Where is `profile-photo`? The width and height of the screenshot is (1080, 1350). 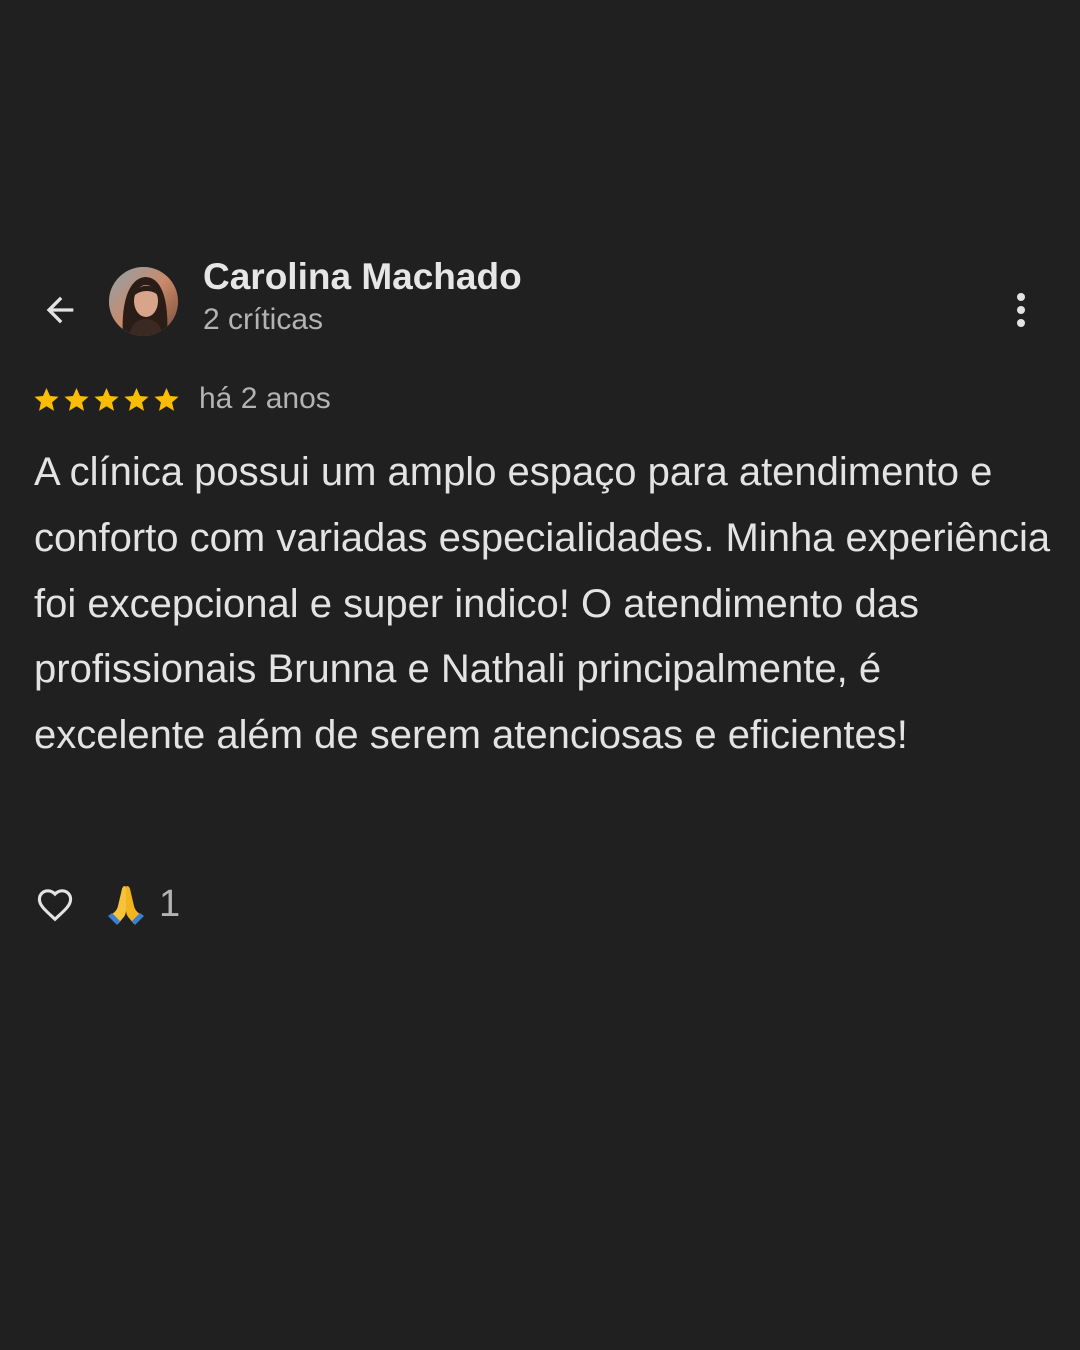
profile-photo is located at coordinates (143, 301).